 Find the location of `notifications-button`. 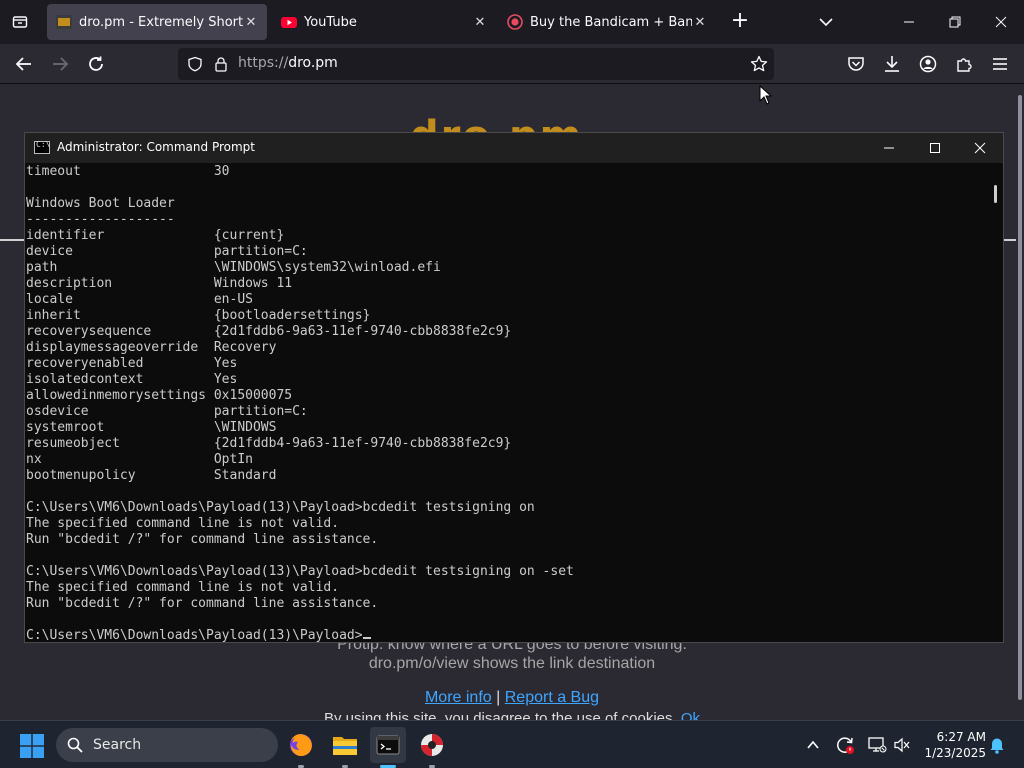

notifications-button is located at coordinates (997, 745).